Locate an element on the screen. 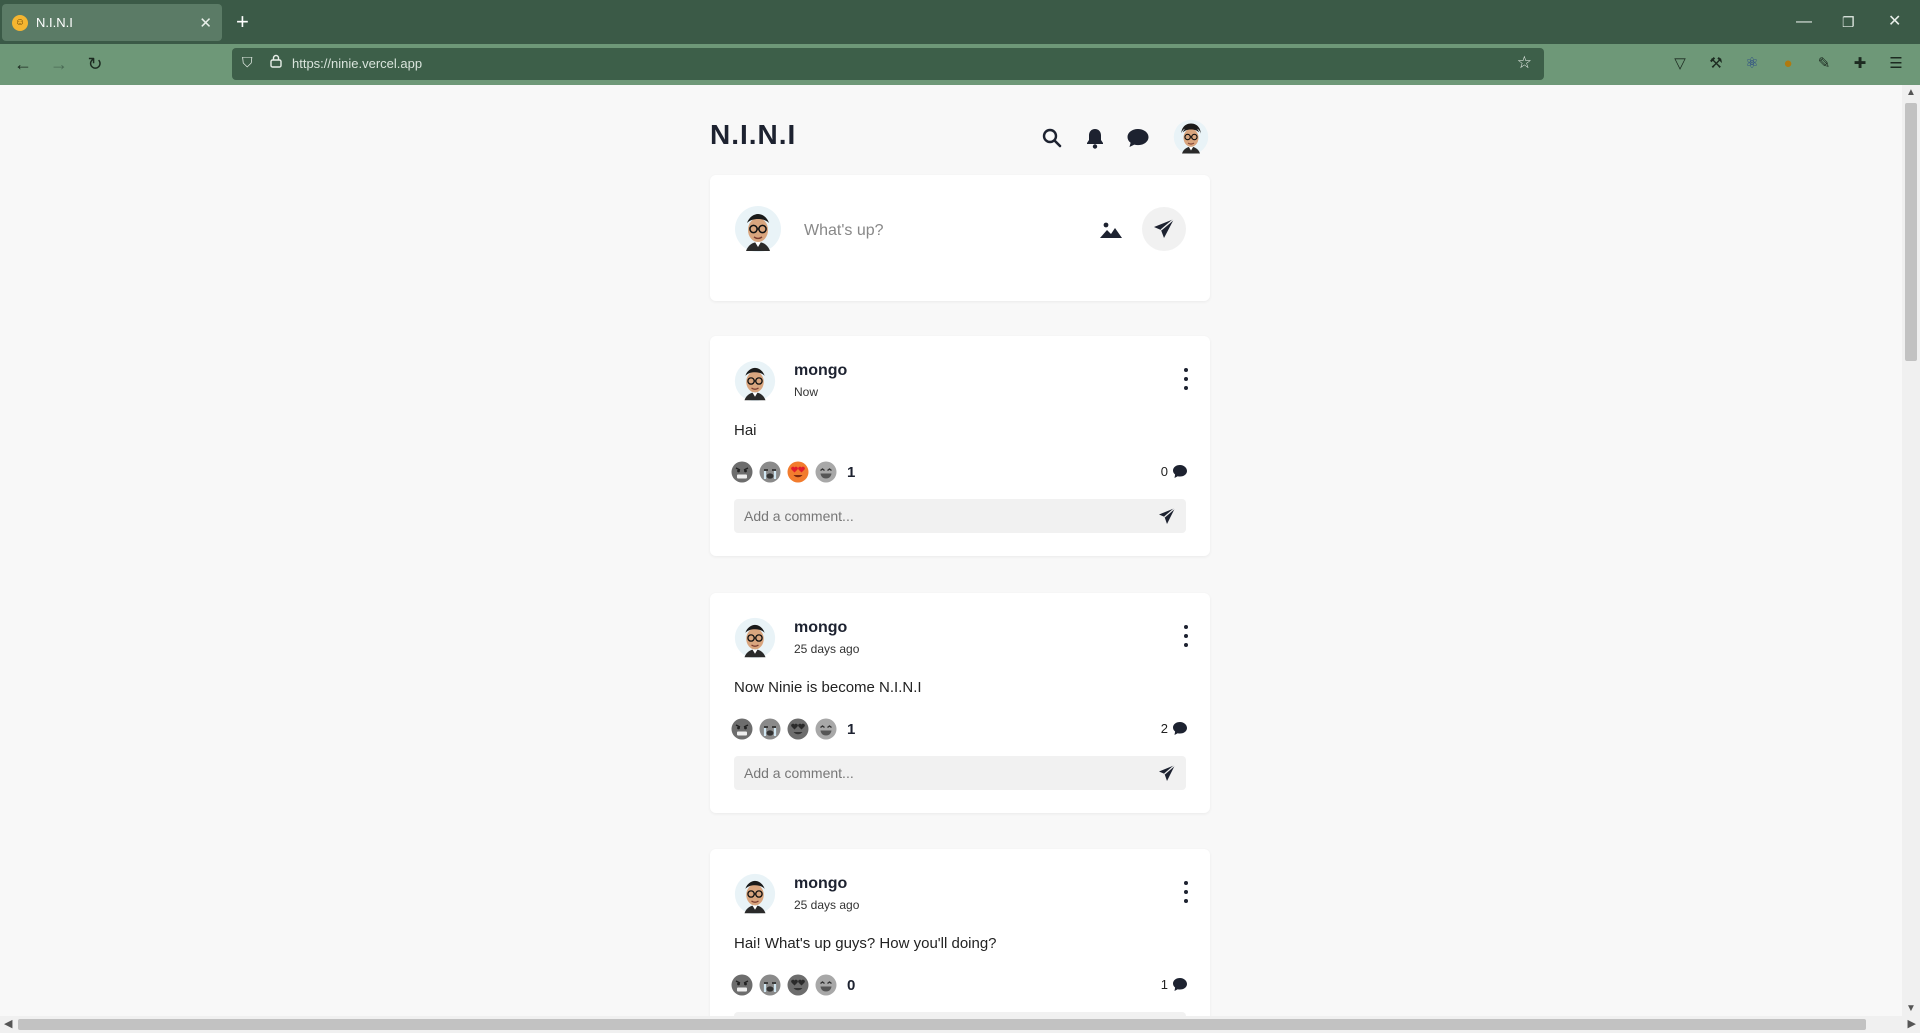 The width and height of the screenshot is (1920, 1033). shield-icon: ⛉ is located at coordinates (250, 64).